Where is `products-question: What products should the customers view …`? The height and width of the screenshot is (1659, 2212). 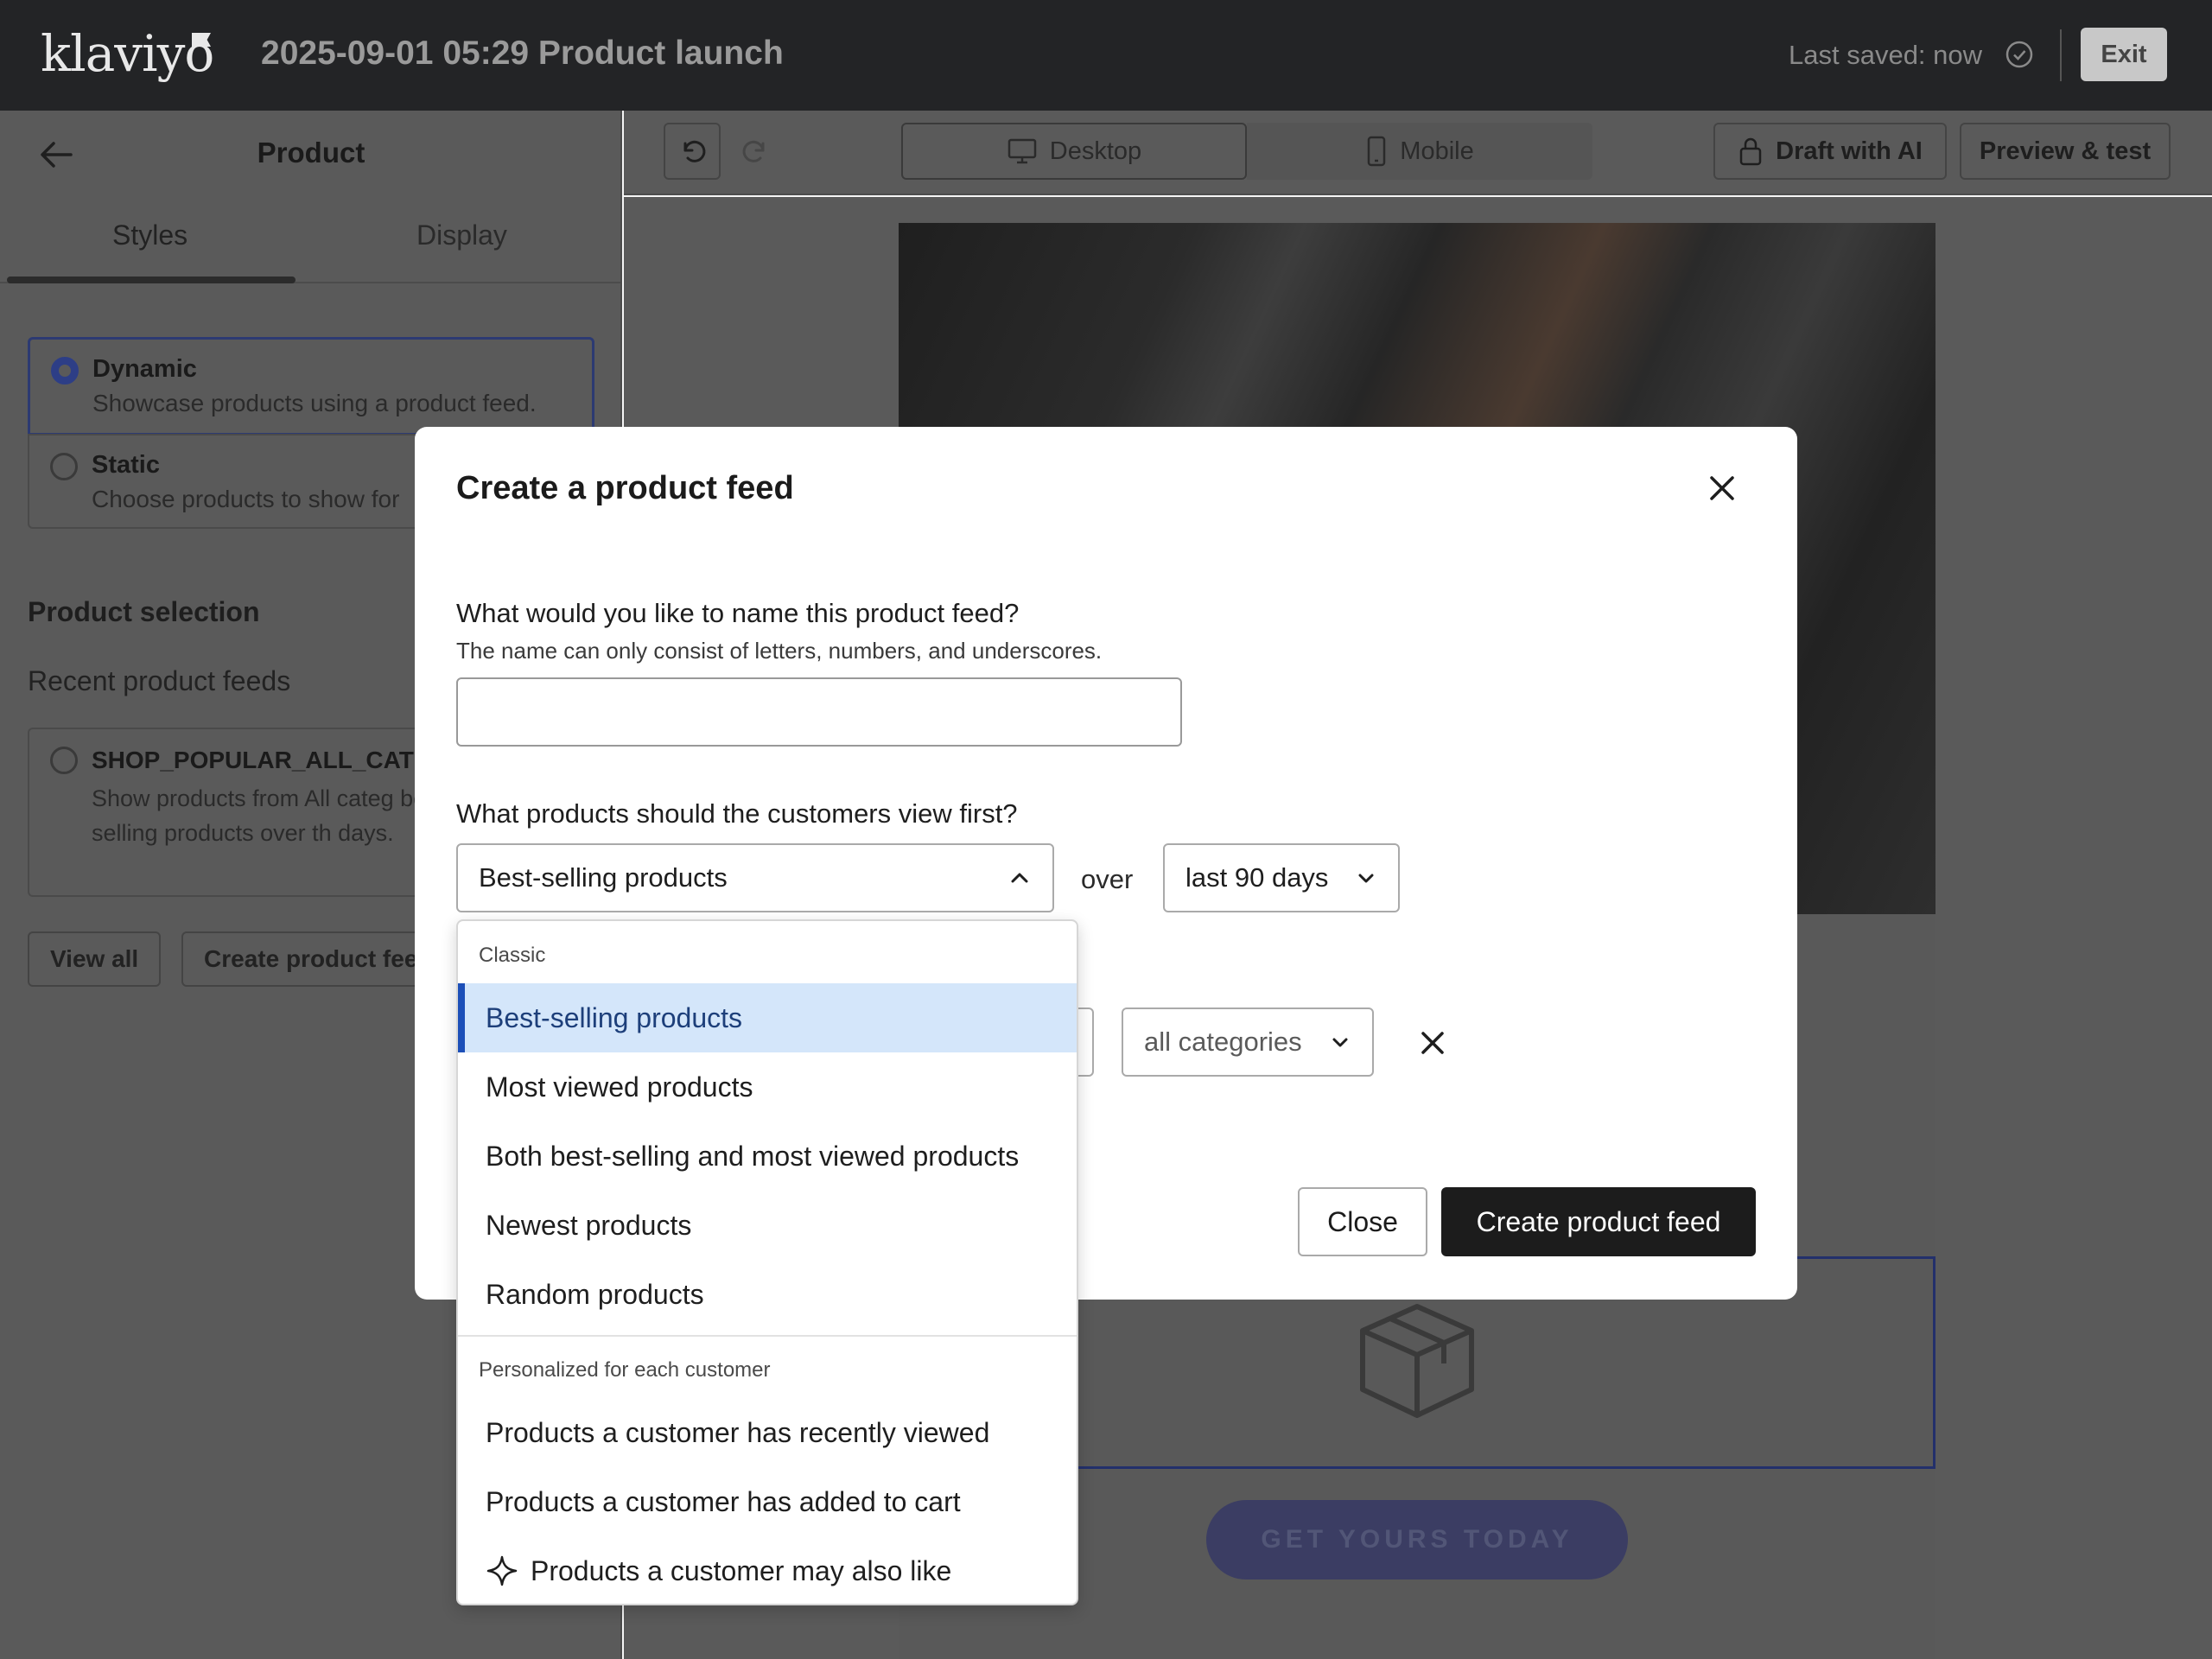
products-question: What products should the customers view … is located at coordinates (737, 813).